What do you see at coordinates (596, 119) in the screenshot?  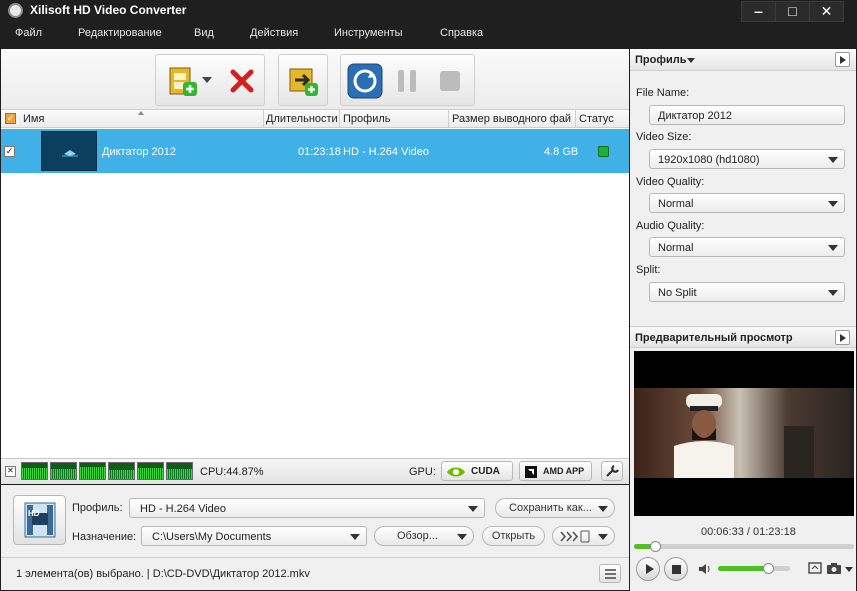 I see `column-status: Статус` at bounding box center [596, 119].